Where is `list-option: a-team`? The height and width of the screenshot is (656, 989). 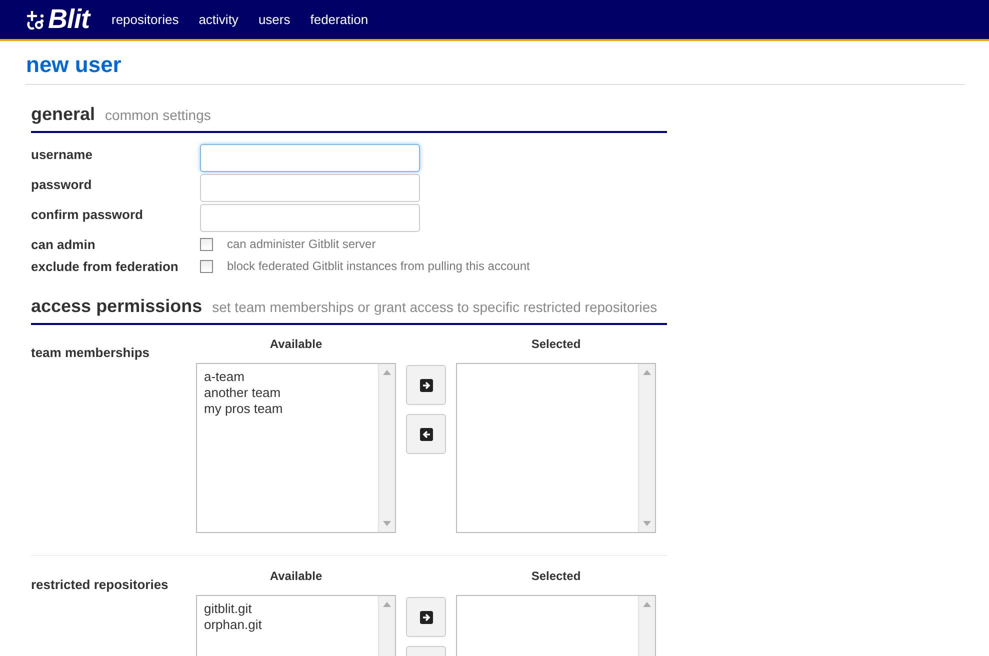
list-option: a-team is located at coordinates (224, 377).